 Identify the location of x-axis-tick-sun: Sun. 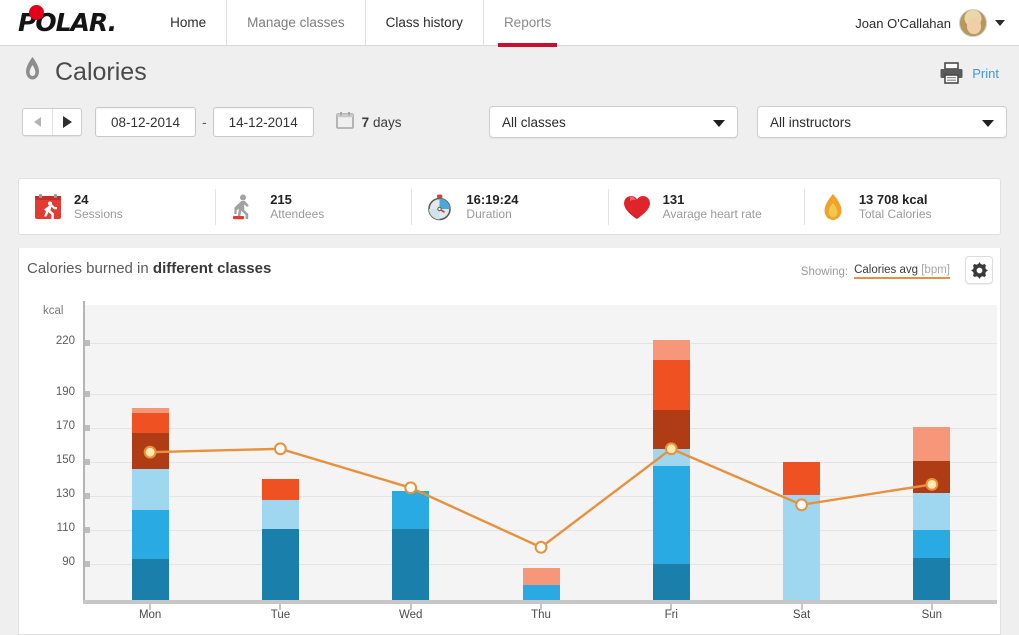
(932, 615).